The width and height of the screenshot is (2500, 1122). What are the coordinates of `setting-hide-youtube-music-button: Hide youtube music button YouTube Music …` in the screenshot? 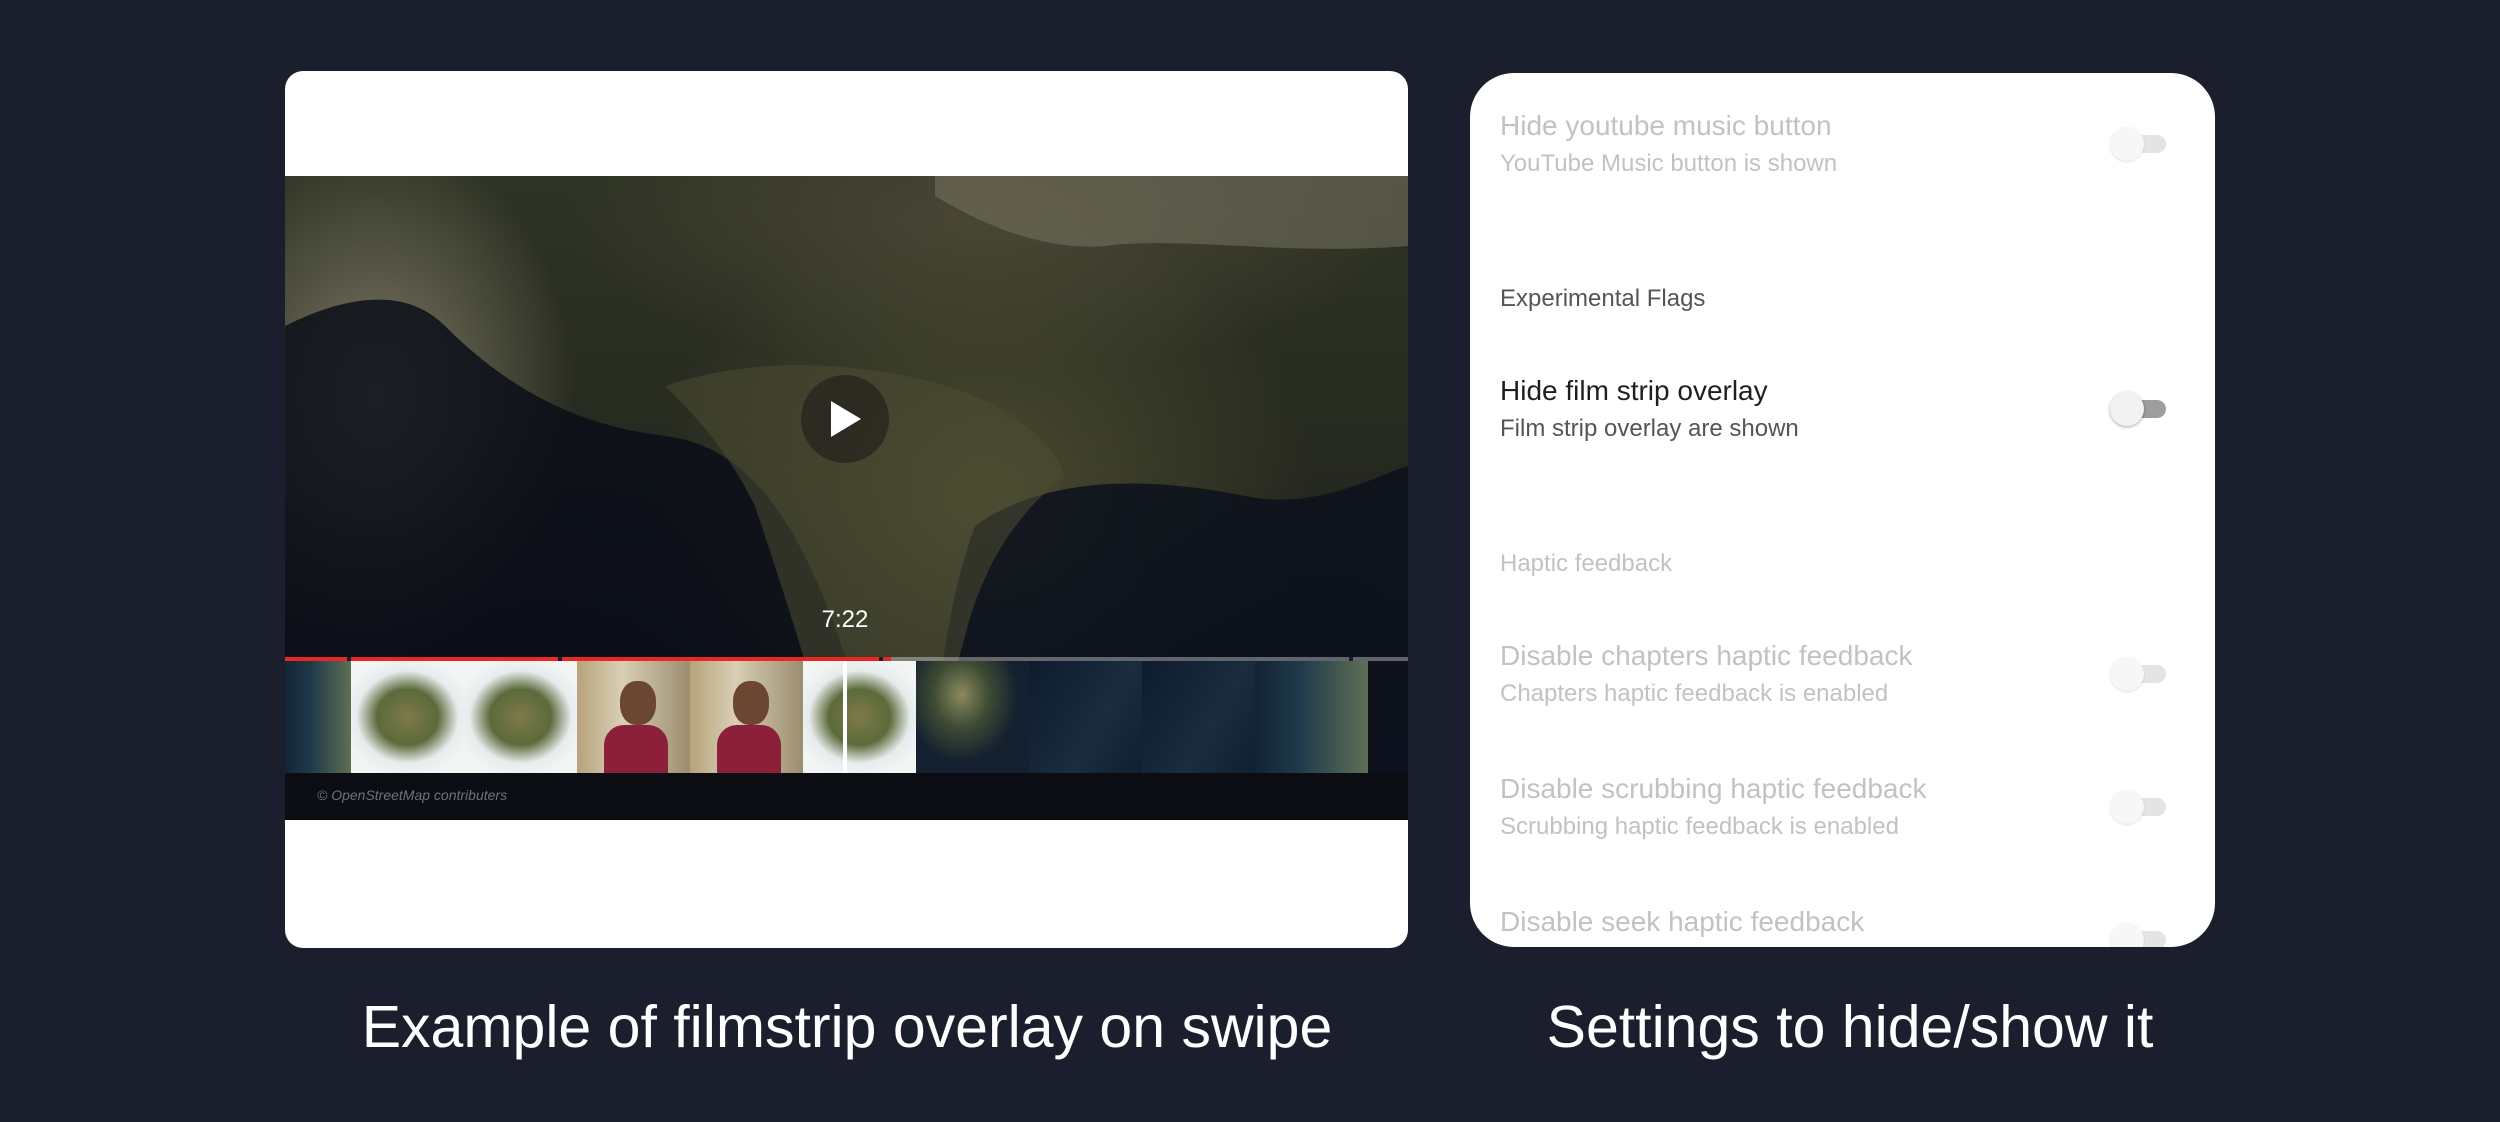 It's located at (1857, 144).